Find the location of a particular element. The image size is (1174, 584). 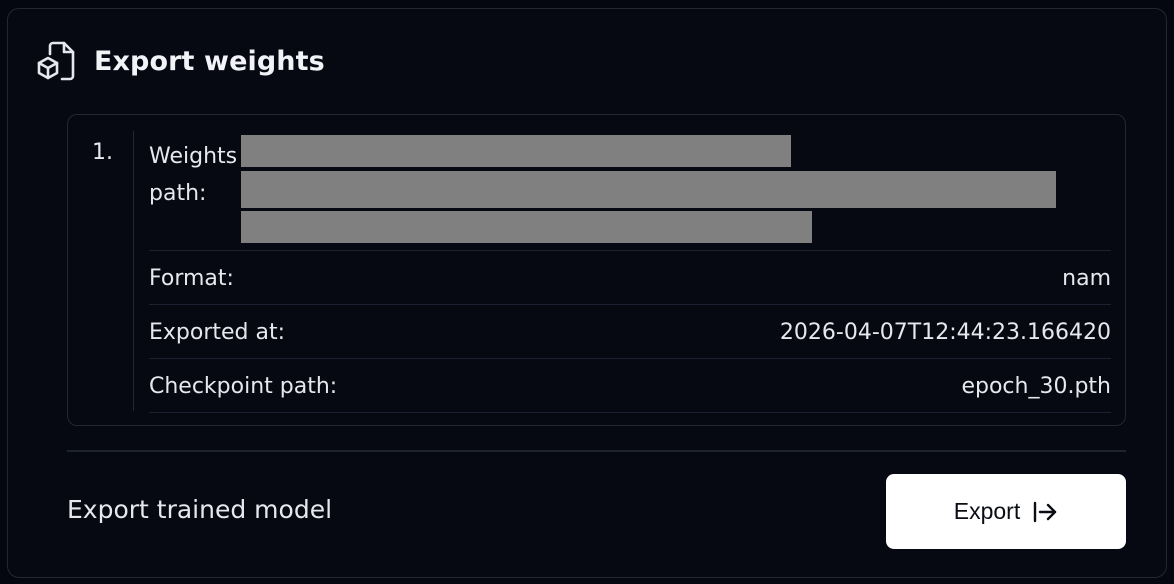

export-button-label: Export is located at coordinates (987, 511).